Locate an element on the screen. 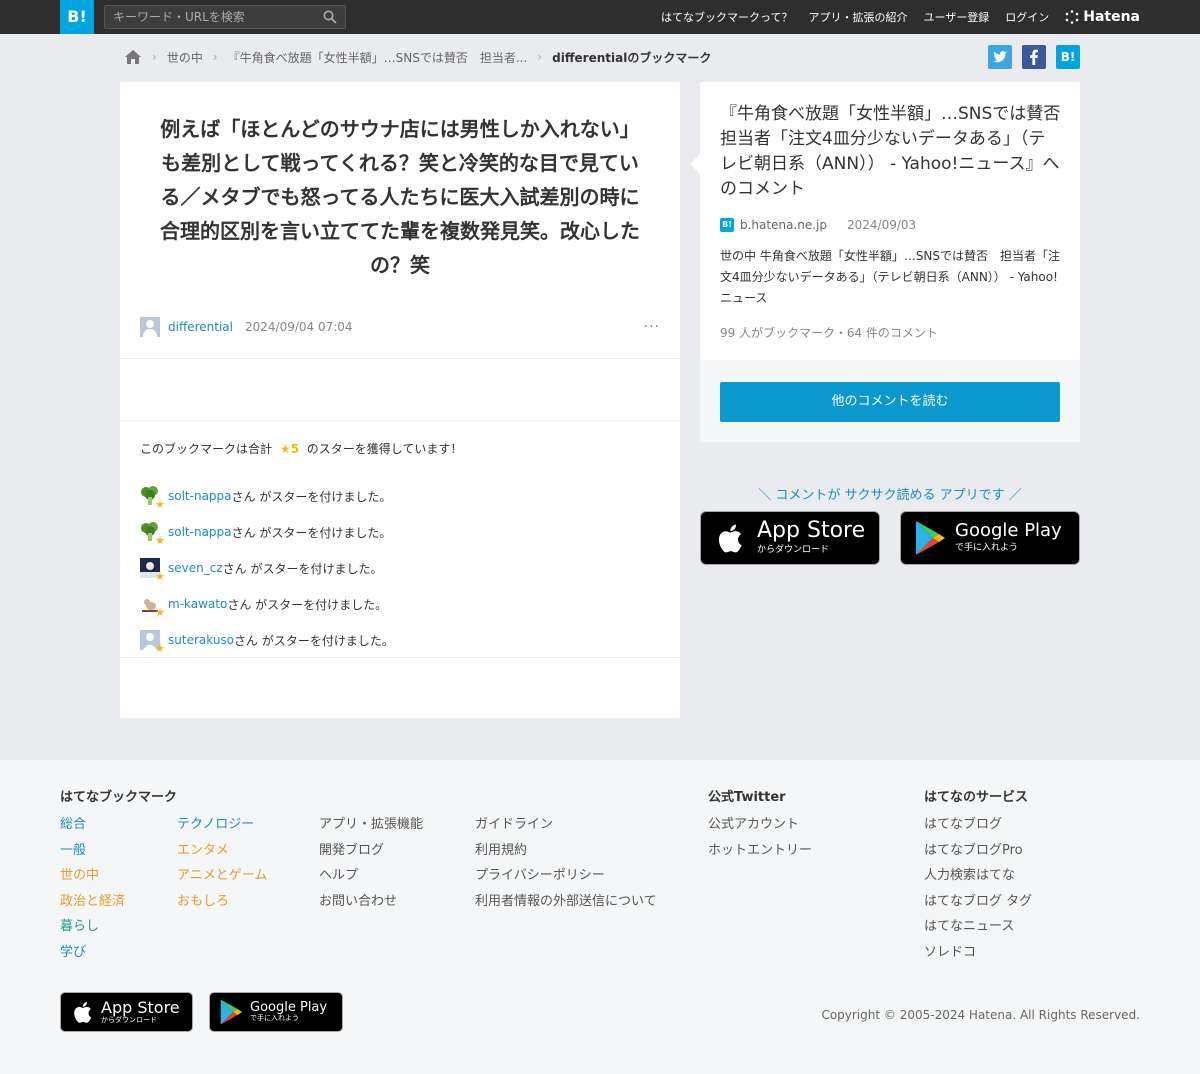  footer-link: 人力検索はてな is located at coordinates (978, 876).